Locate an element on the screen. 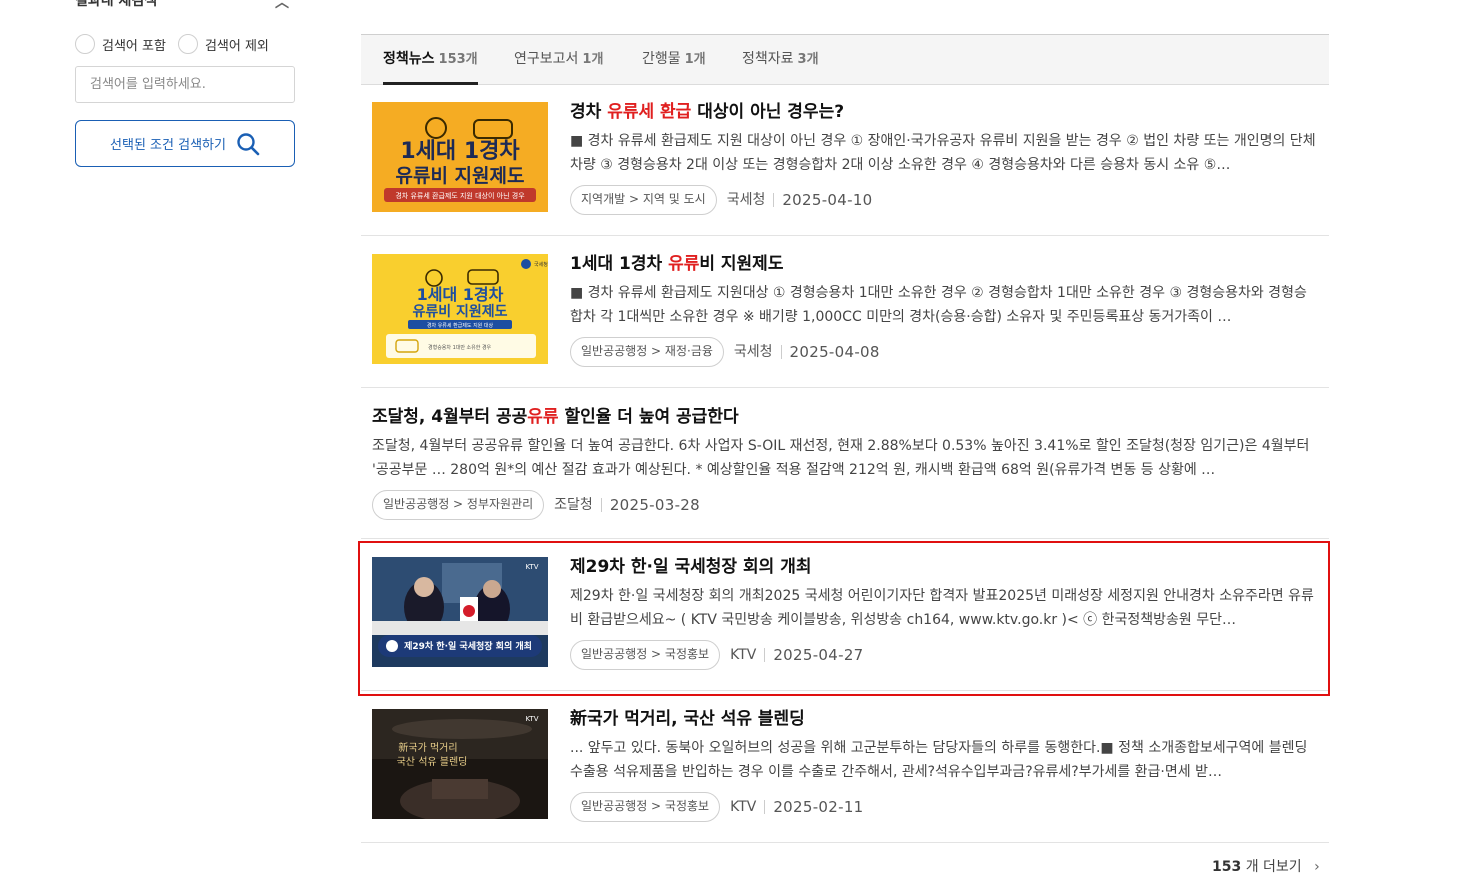 Image resolution: width=1483 pixels, height=880 pixels. ktv-thumbnail-image: KTV 제29차 한·일 국세청장 회의 개최 is located at coordinates (460, 612).